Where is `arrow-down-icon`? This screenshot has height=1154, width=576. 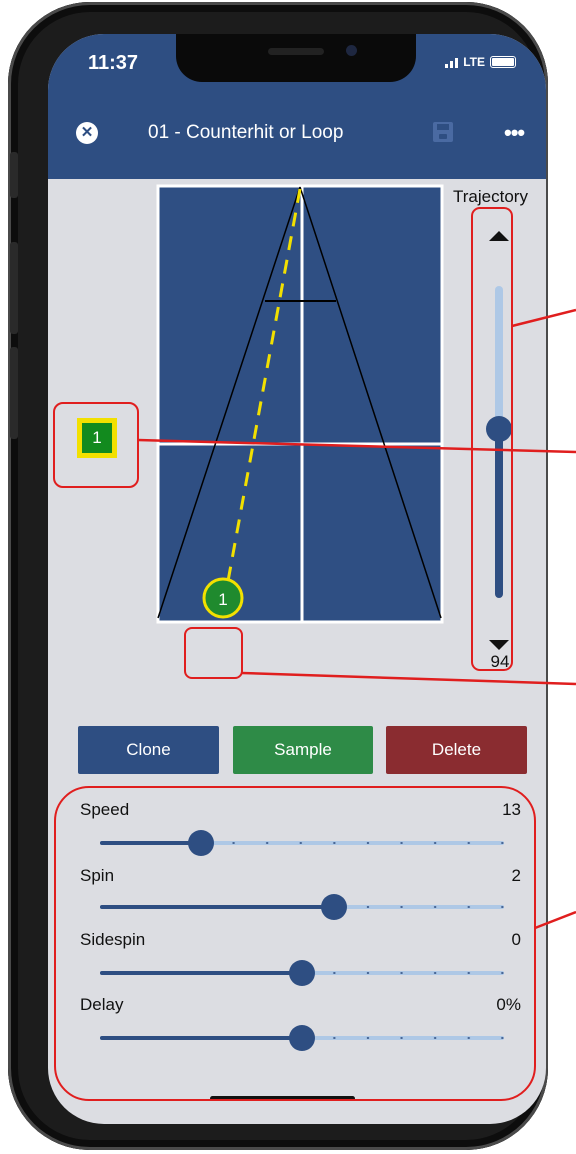
arrow-down-icon is located at coordinates (499, 645).